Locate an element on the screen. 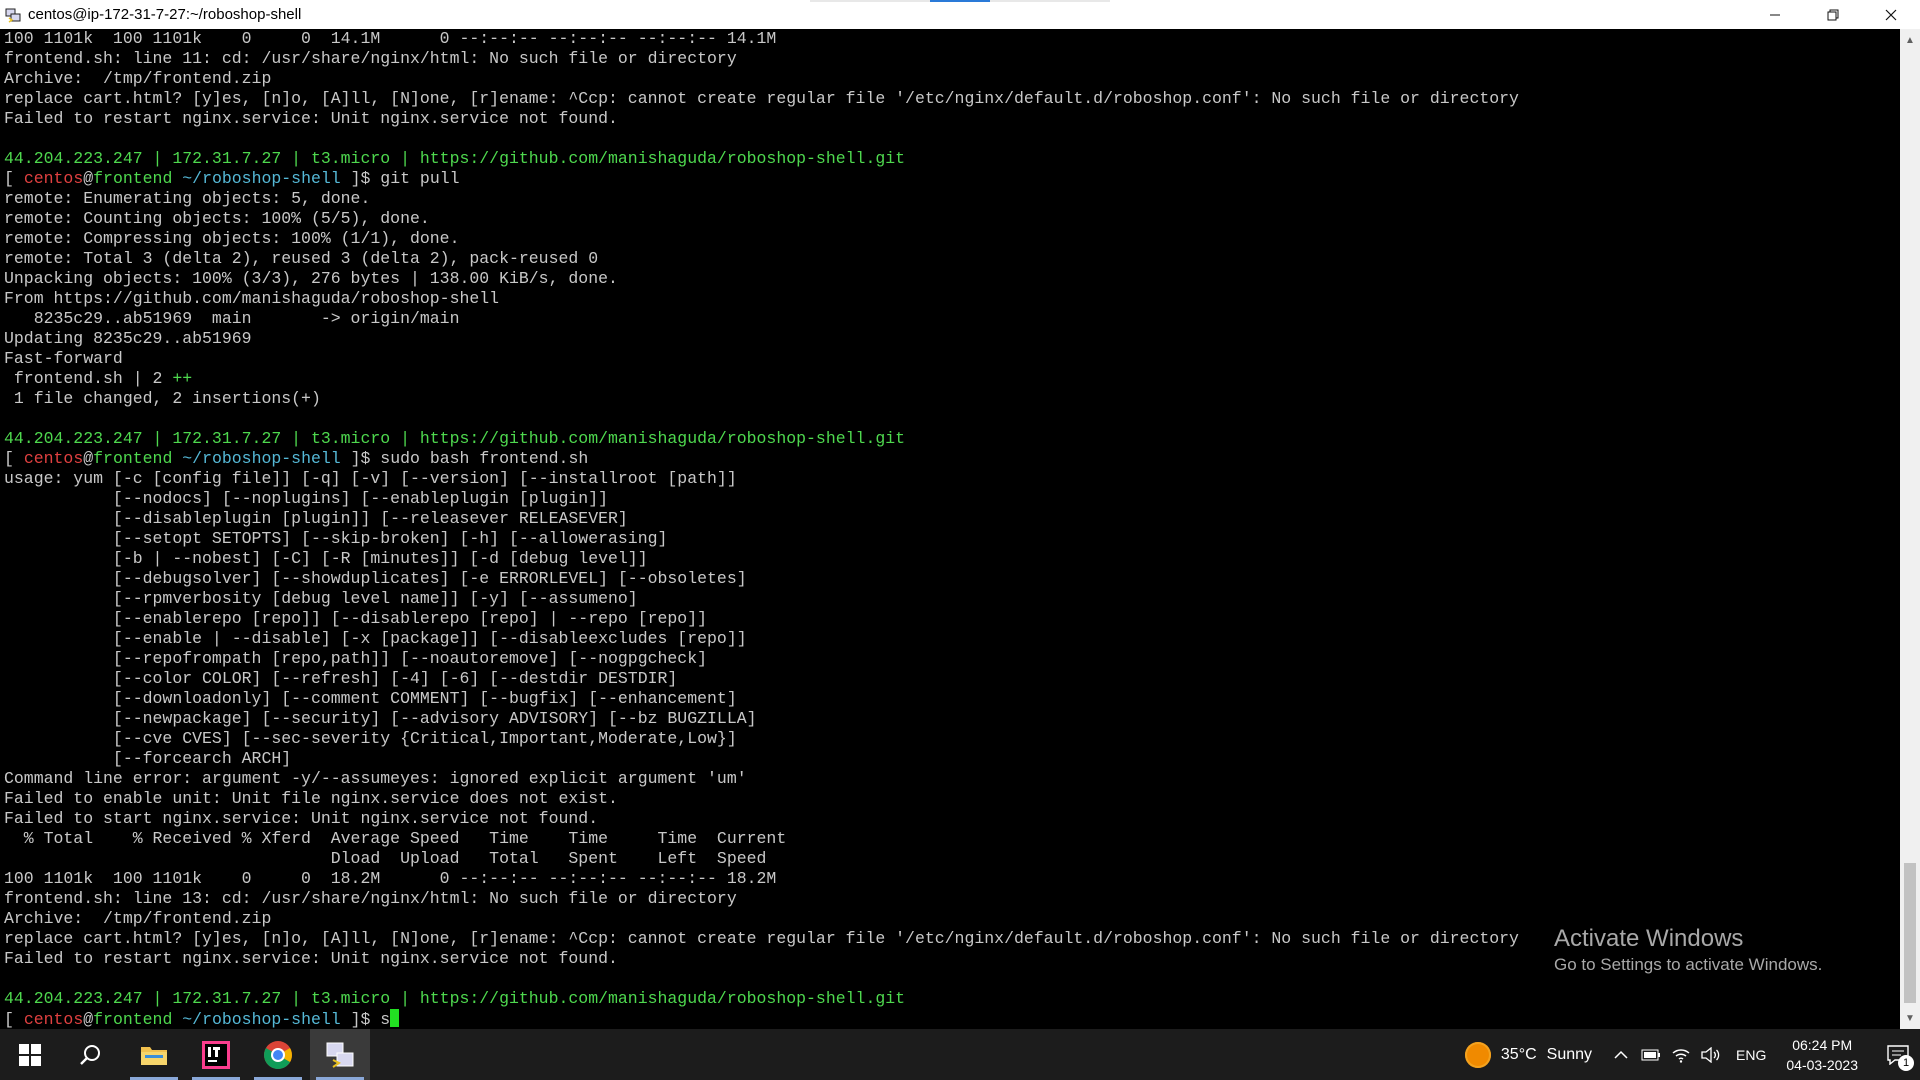  chrome-icon is located at coordinates (278, 1054).